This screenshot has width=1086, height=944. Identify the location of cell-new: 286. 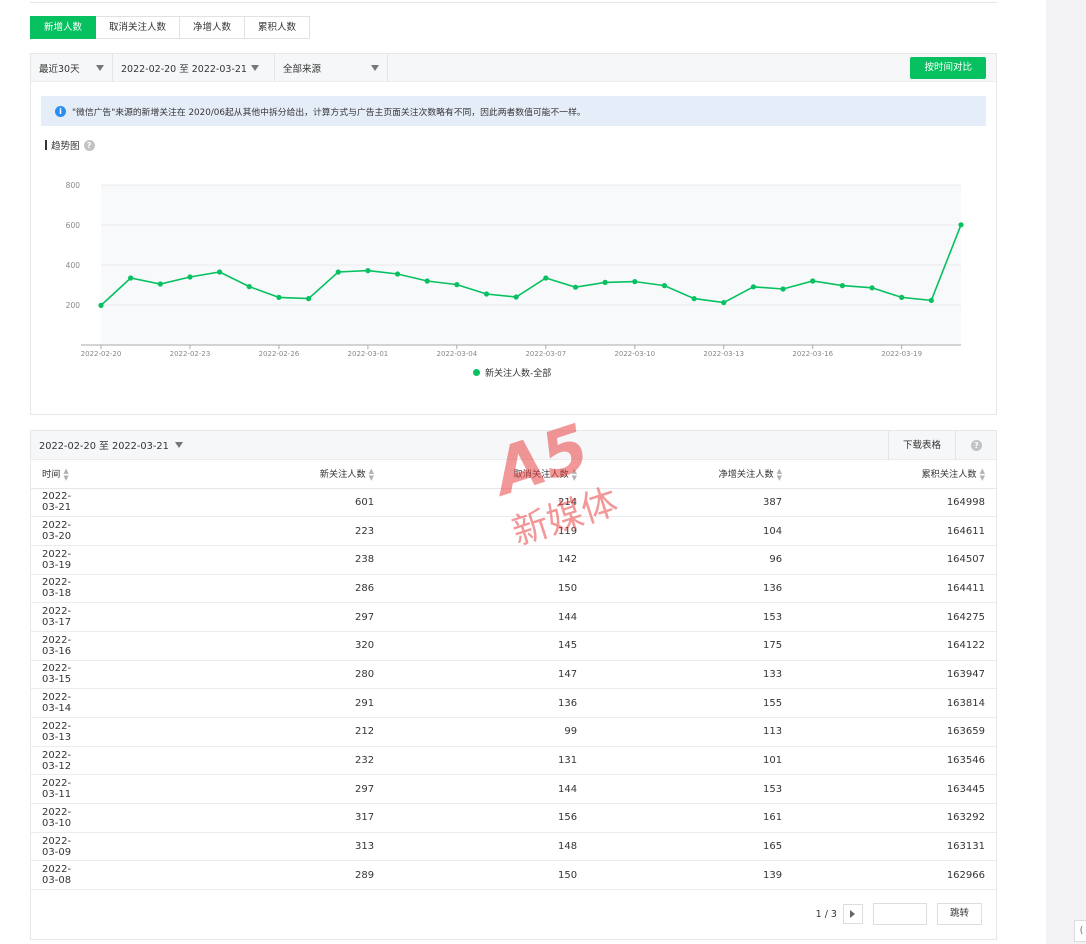
(228, 589).